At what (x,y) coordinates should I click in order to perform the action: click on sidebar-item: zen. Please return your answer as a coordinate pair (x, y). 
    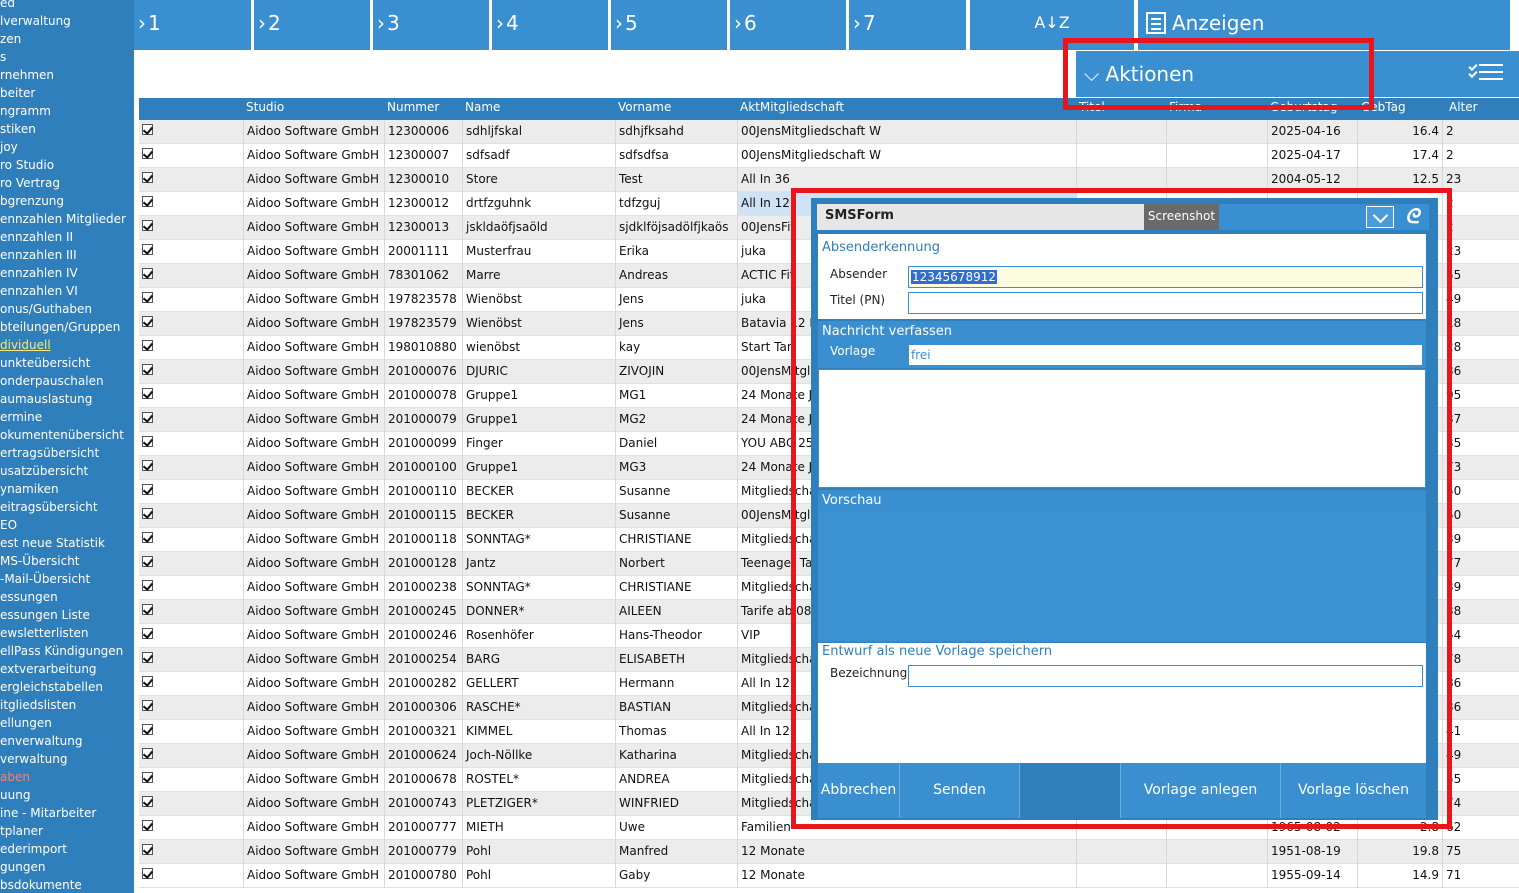
    Looking at the image, I should click on (10, 39).